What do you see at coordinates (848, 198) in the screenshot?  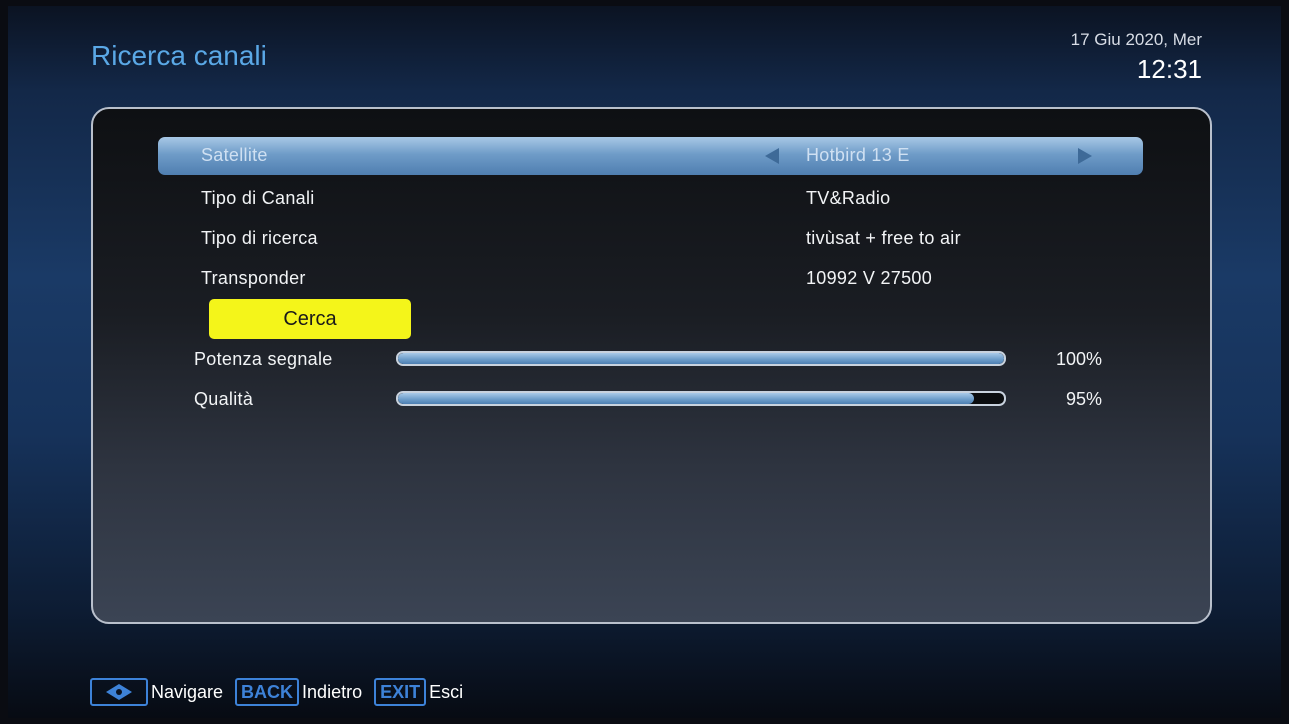 I see `setting-value-channel-type: TV&Radio` at bounding box center [848, 198].